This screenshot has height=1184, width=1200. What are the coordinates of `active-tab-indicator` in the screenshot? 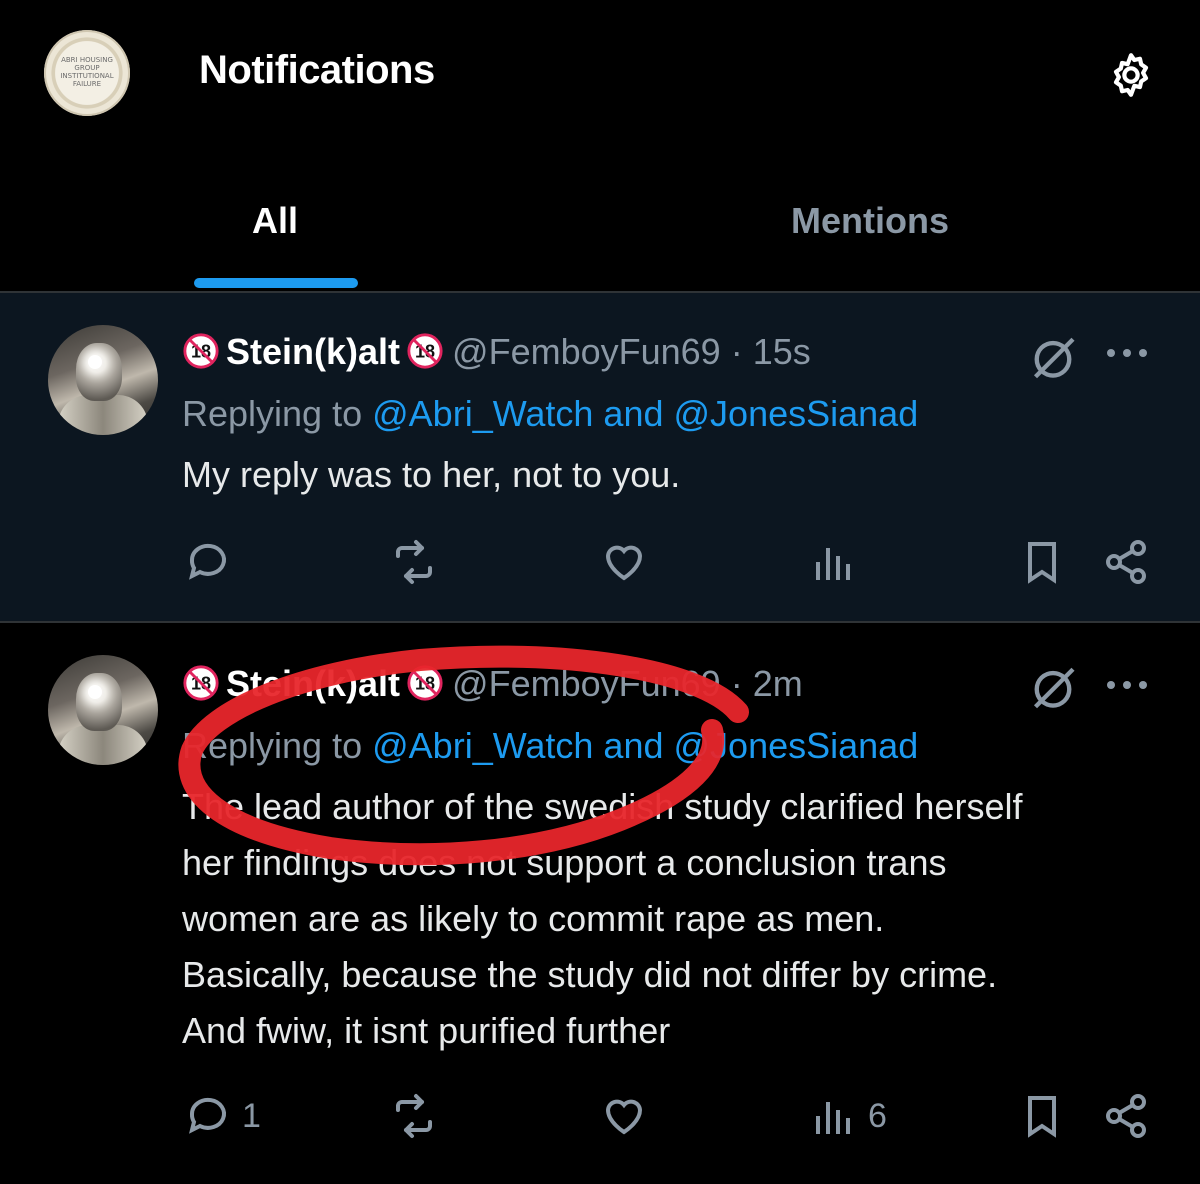 It's located at (276, 283).